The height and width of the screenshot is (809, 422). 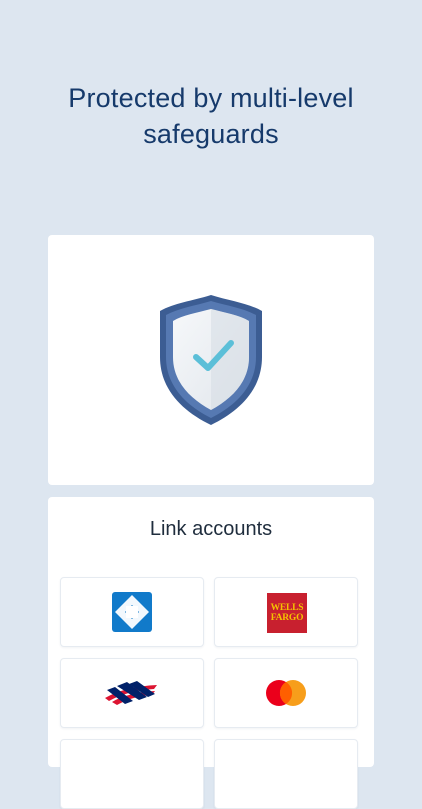 What do you see at coordinates (287, 608) in the screenshot?
I see `wells-fargo-line1: WELLS` at bounding box center [287, 608].